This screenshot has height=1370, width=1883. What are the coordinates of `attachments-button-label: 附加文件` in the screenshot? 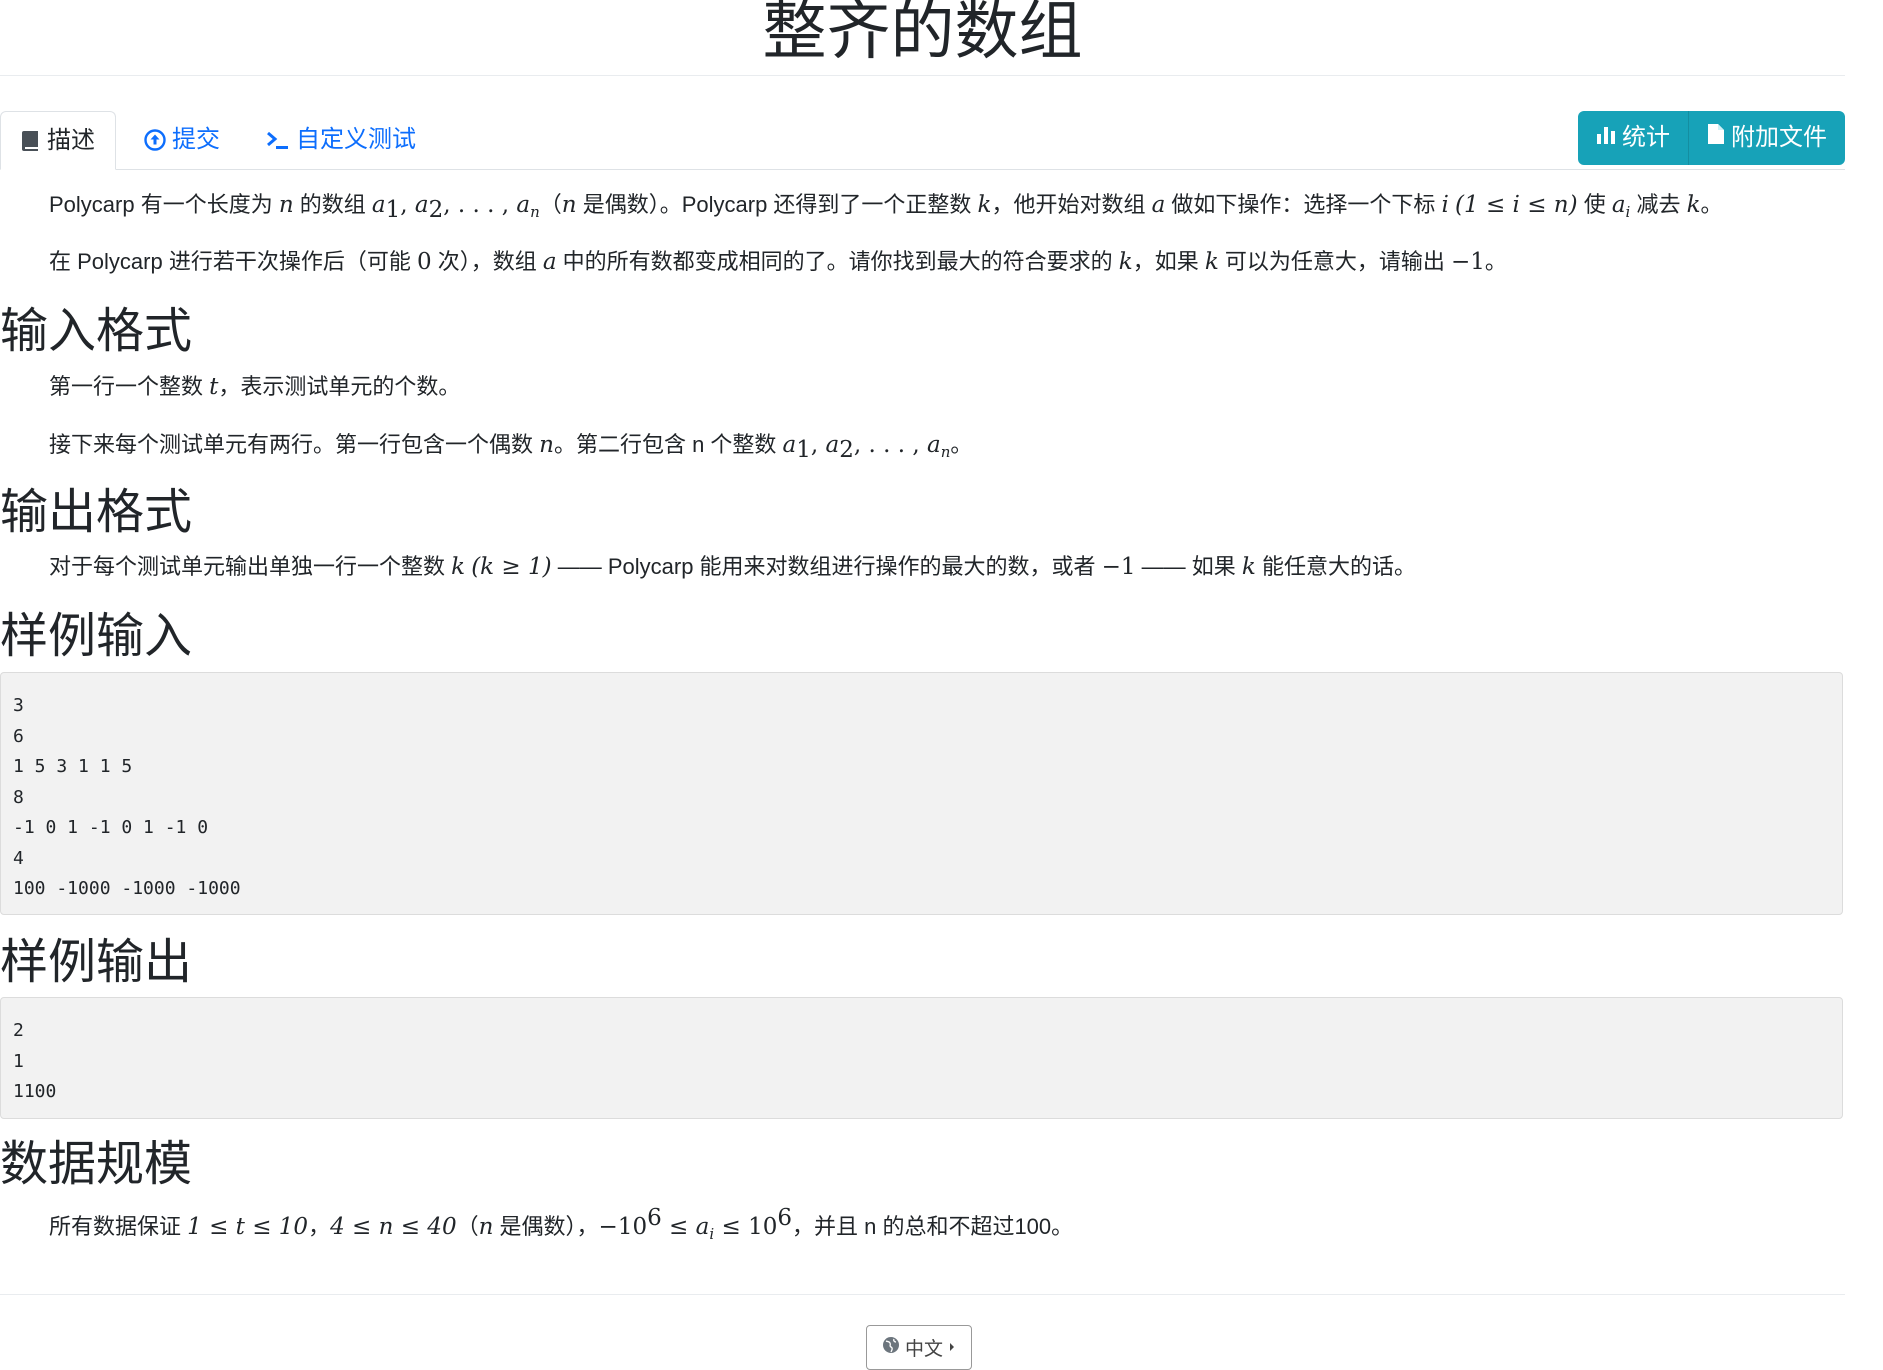 It's located at (1779, 137).